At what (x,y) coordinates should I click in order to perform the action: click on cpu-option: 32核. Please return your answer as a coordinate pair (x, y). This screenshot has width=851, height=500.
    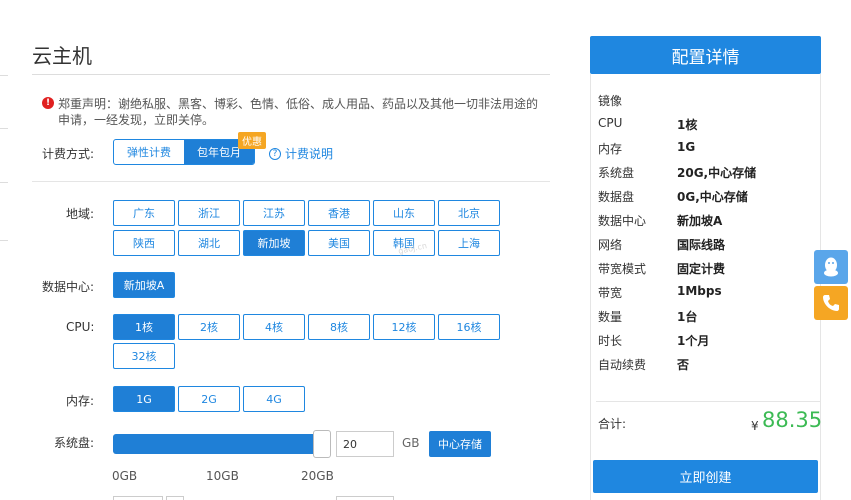
    Looking at the image, I should click on (144, 356).